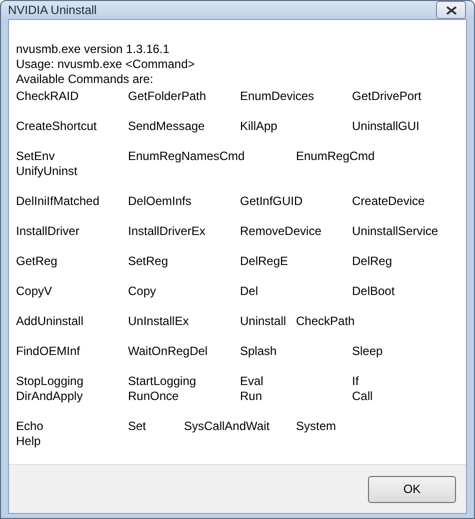 The image size is (475, 519). What do you see at coordinates (227, 426) in the screenshot?
I see `command-name: SysCallAndWait` at bounding box center [227, 426].